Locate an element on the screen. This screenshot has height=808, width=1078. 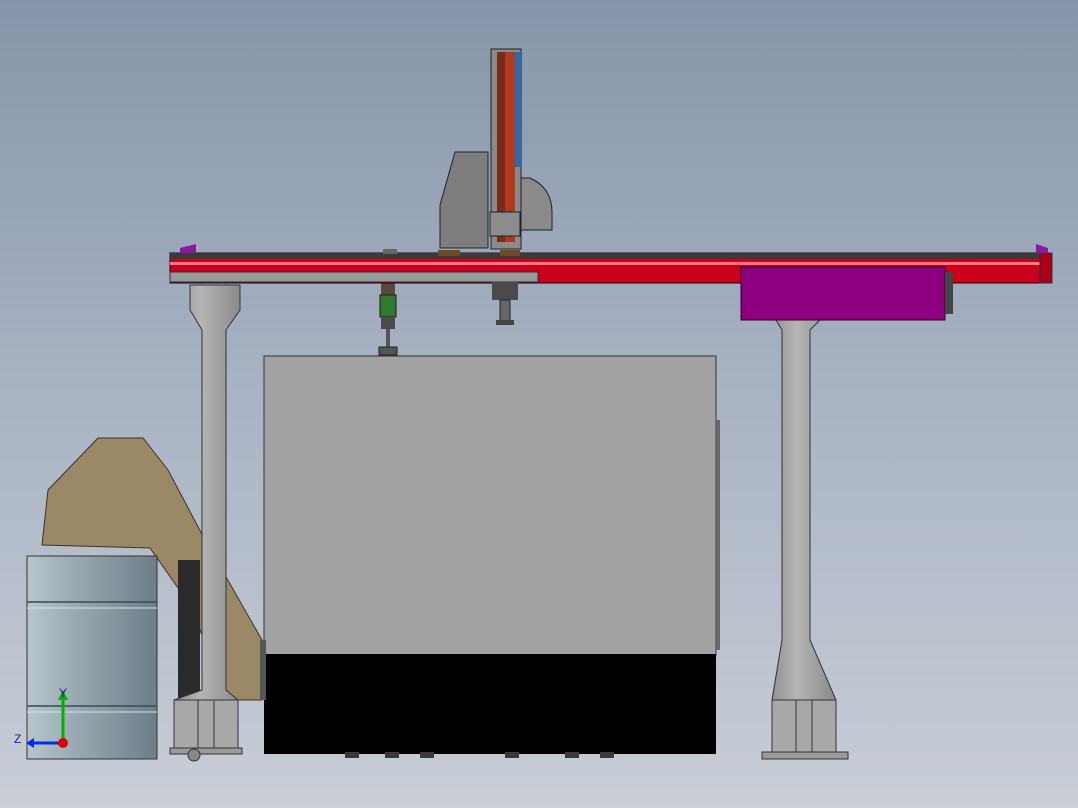
y-axis-label: Y is located at coordinates (63, 693).